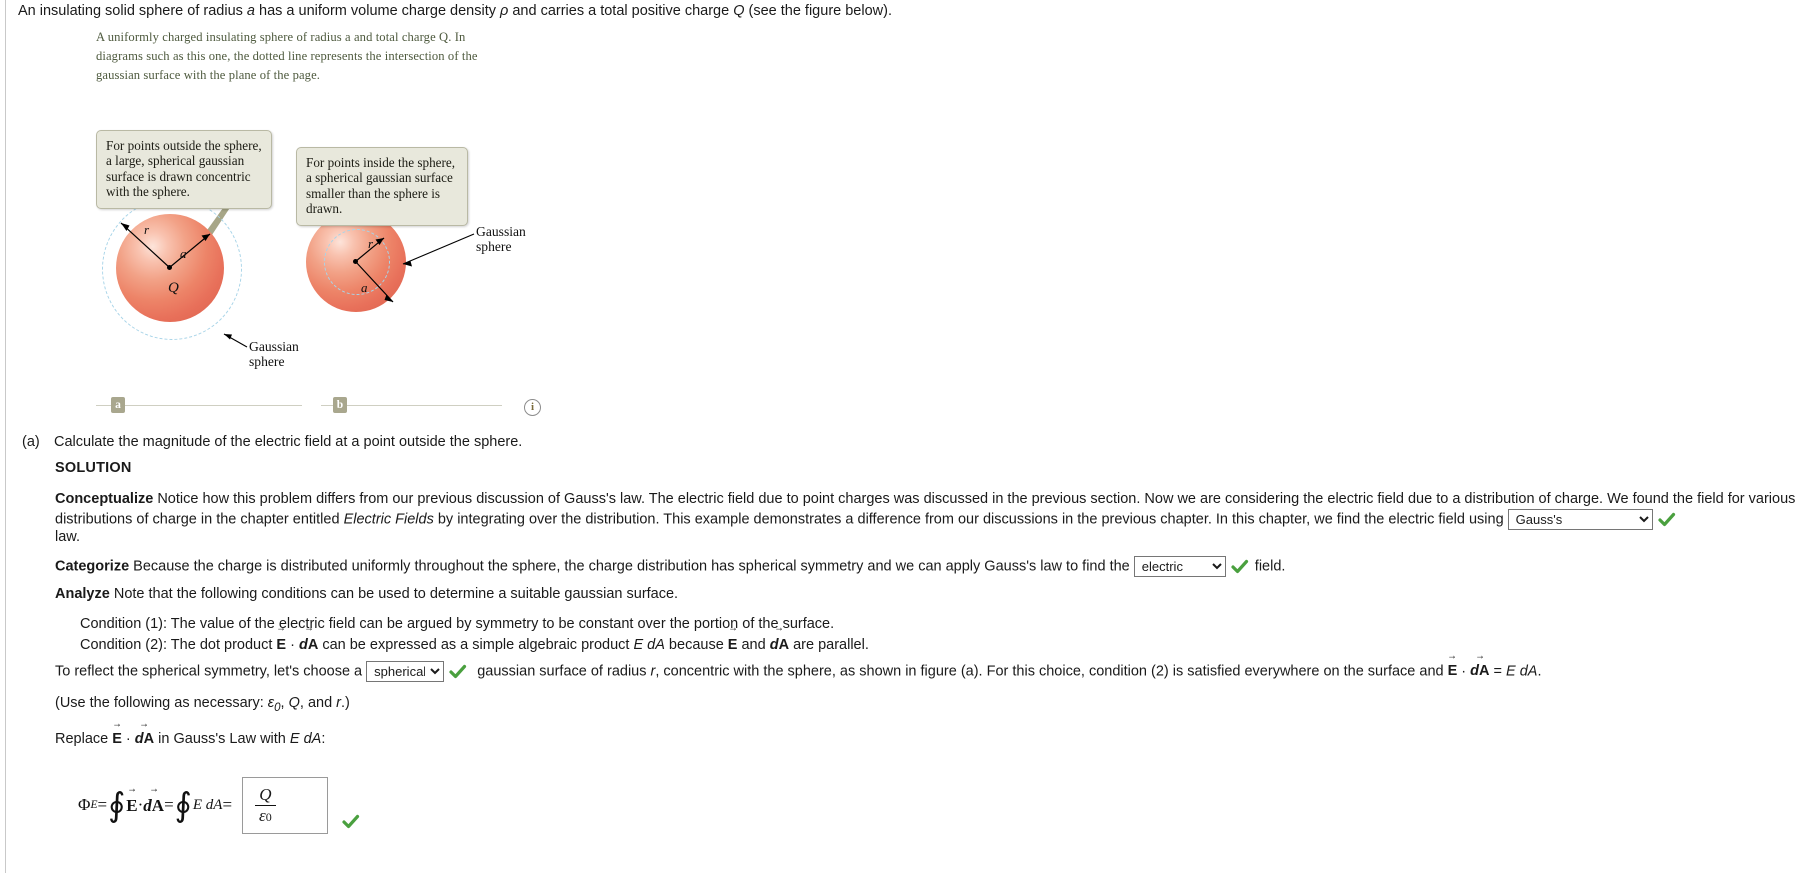 The image size is (1809, 873). I want to click on final-equation-row: ΦE = ∮E · dA = ∮E dA = Q ε0, so click(220, 805).